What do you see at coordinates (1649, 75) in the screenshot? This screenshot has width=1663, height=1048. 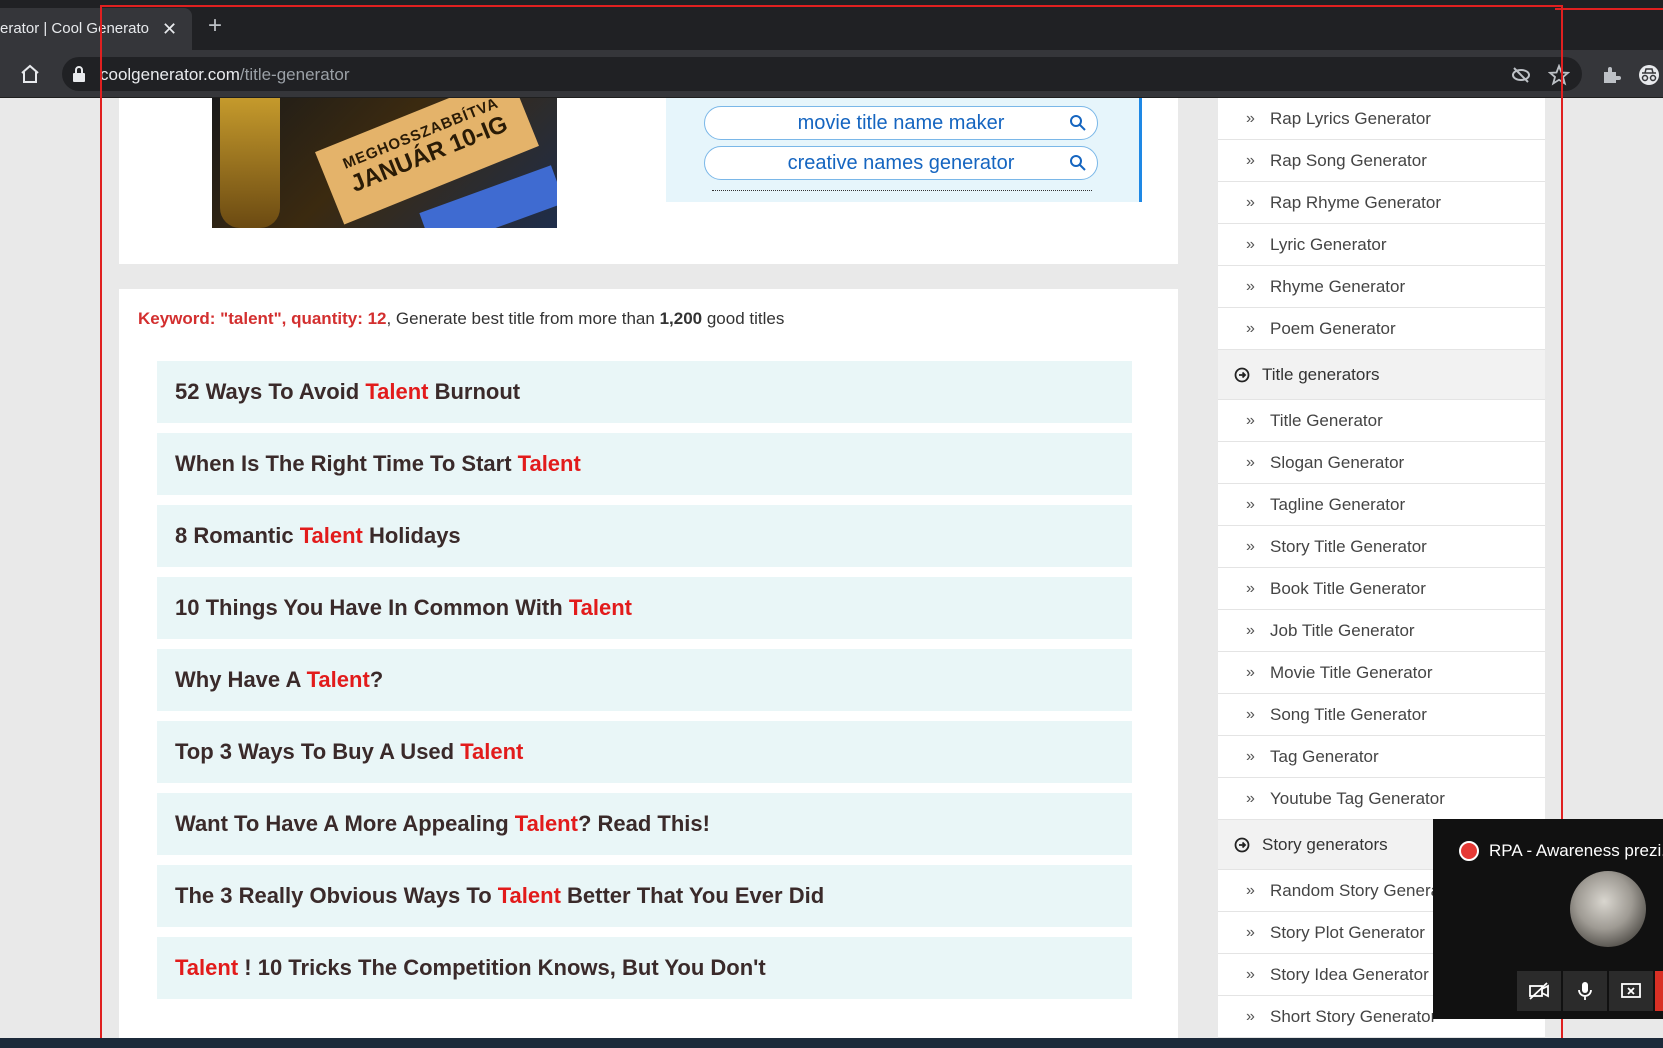 I see `incognito-icon` at bounding box center [1649, 75].